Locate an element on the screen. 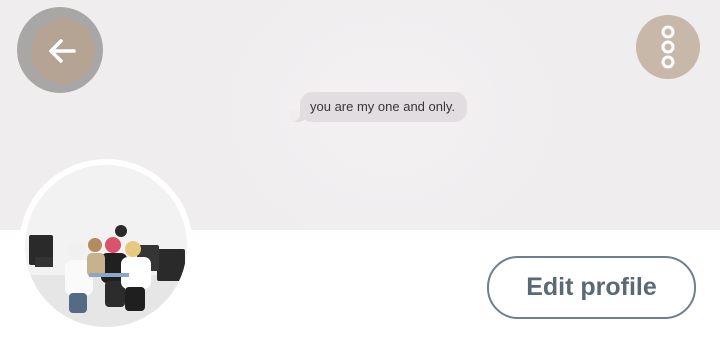 The height and width of the screenshot is (338, 720). back-button is located at coordinates (60, 50).